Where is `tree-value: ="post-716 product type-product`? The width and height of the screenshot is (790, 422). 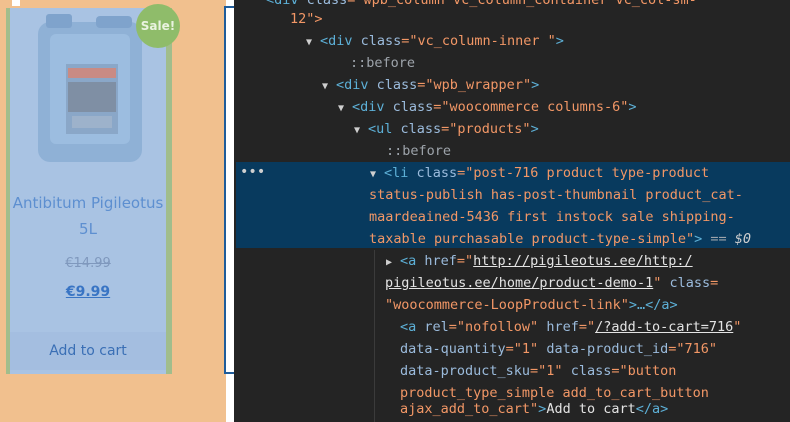
tree-value: ="post-716 product type-product is located at coordinates (583, 173).